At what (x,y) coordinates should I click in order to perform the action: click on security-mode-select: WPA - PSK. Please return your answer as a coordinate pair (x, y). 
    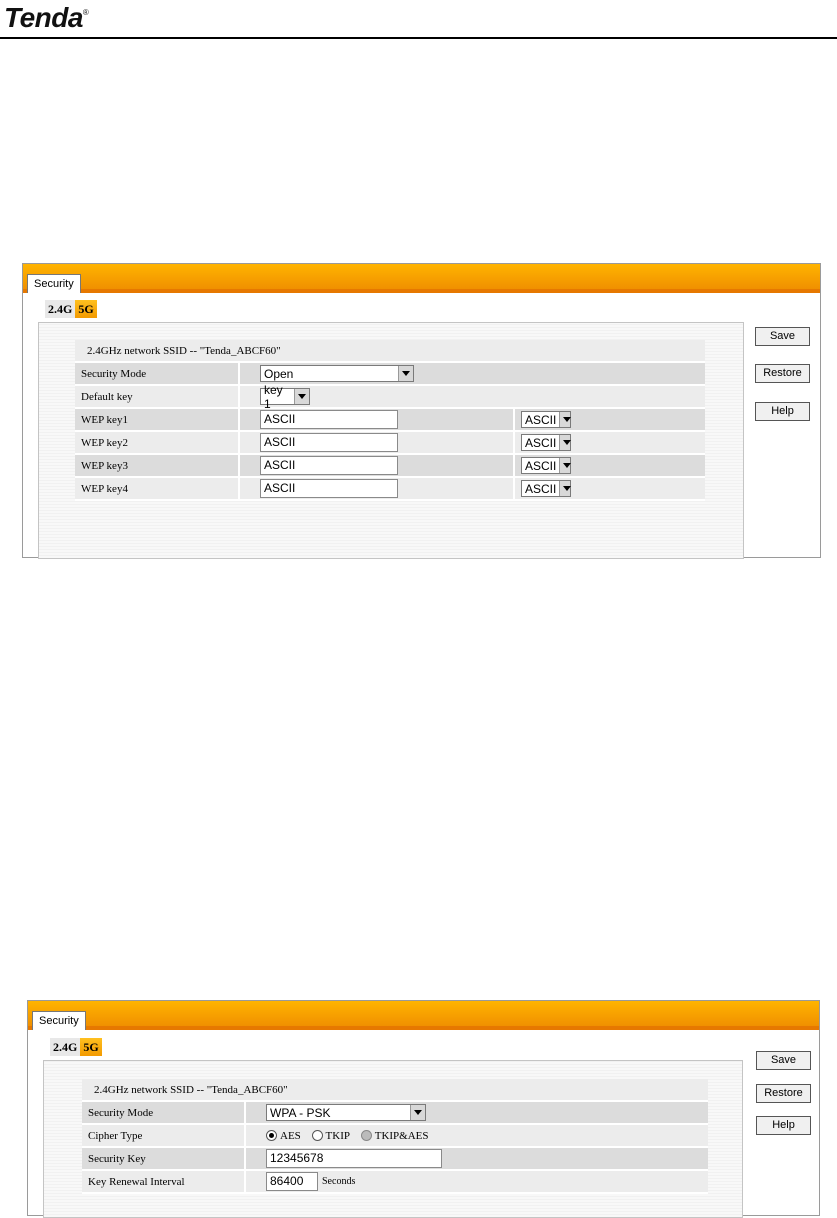
    Looking at the image, I should click on (346, 1112).